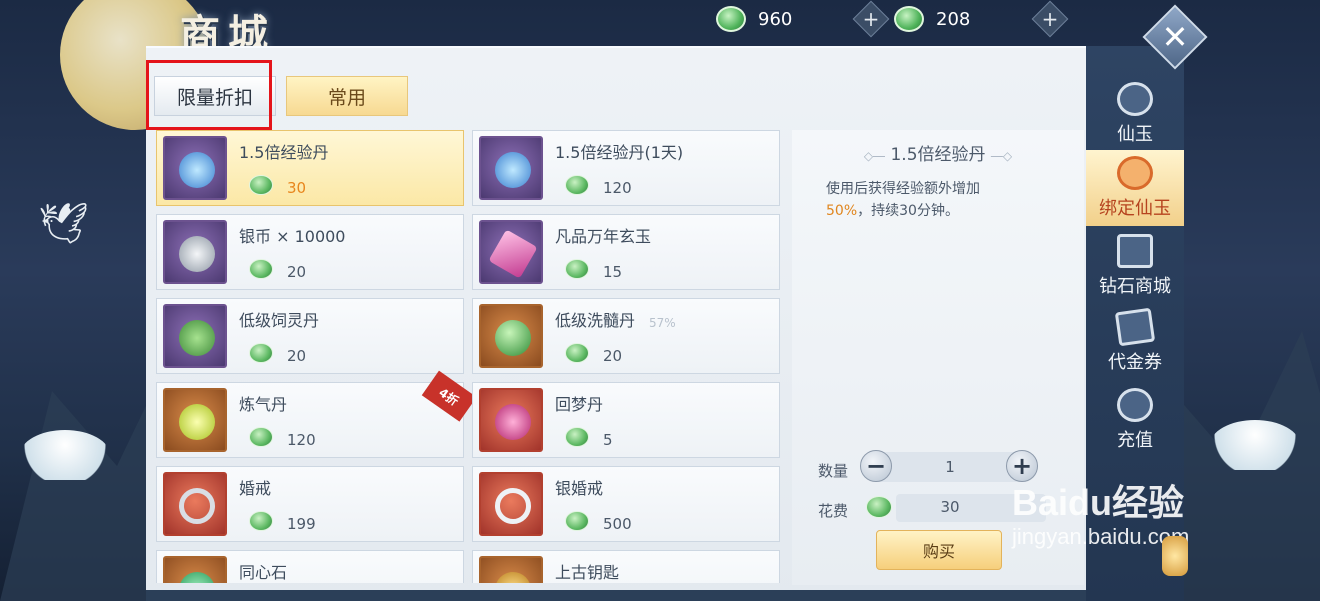 The width and height of the screenshot is (1320, 601). What do you see at coordinates (511, 504) in the screenshot?
I see `silver-ring-icon` at bounding box center [511, 504].